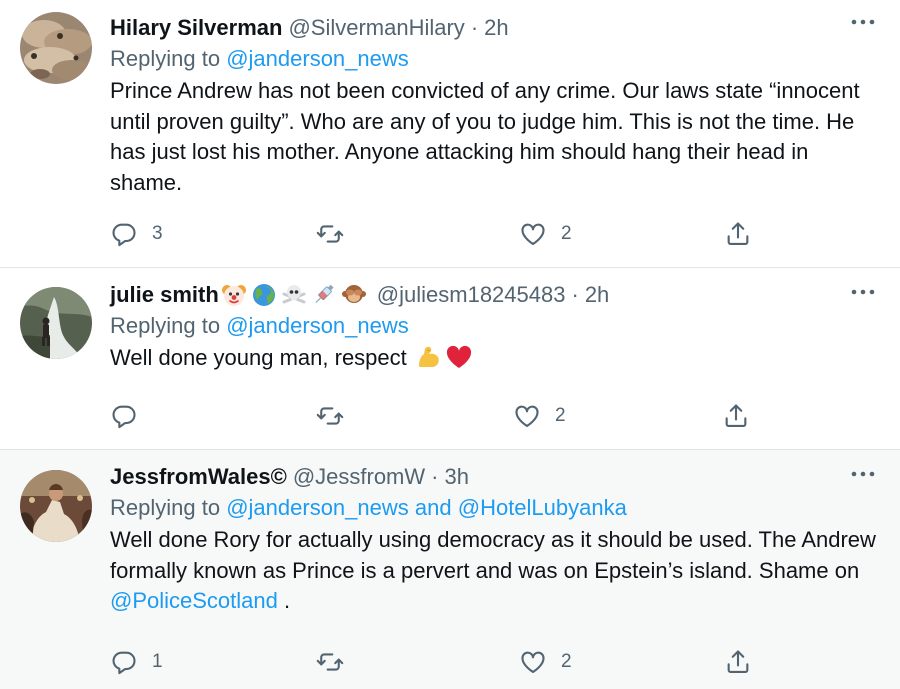 This screenshot has height=689, width=900. I want to click on replying-mention-link-2: @HotelLubyanka, so click(542, 507).